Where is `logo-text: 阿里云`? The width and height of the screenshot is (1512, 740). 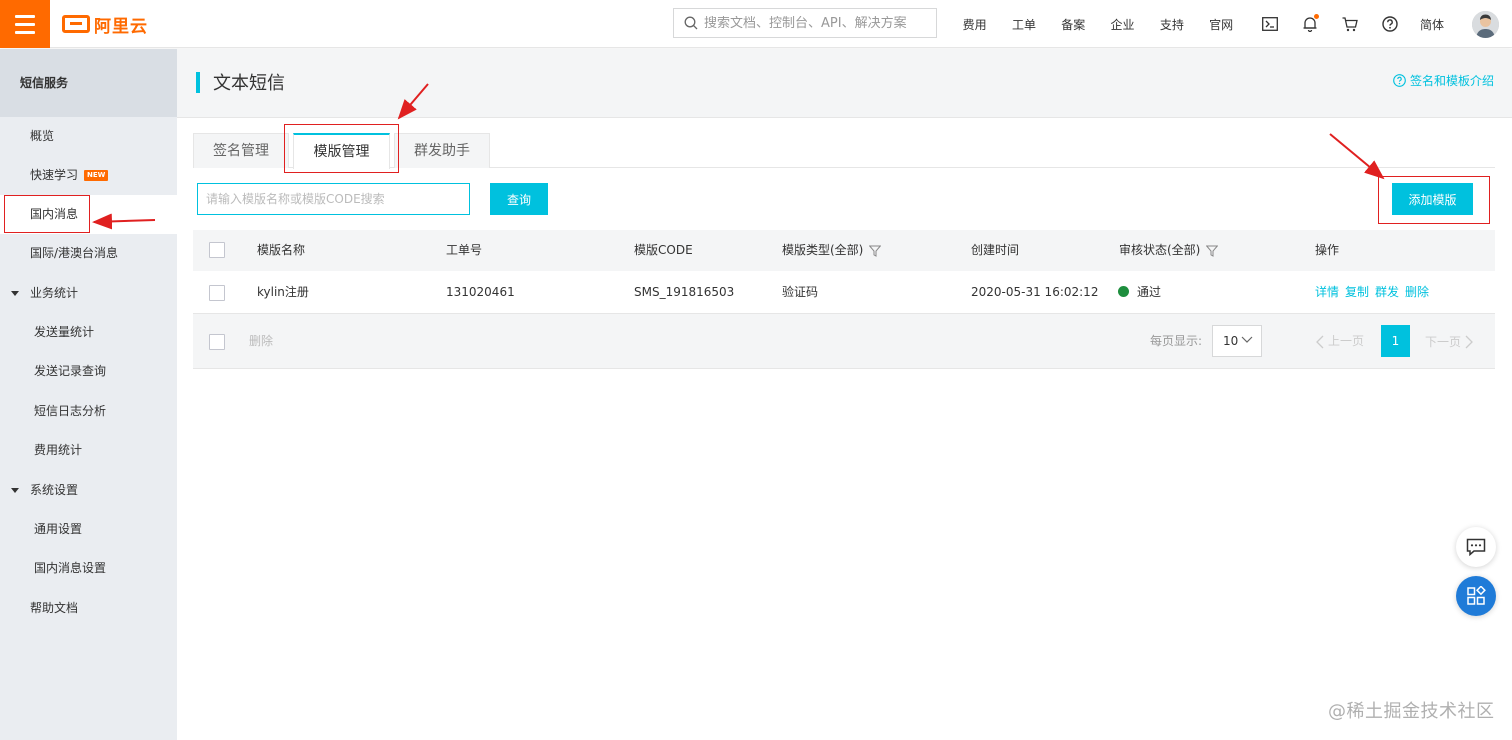 logo-text: 阿里云 is located at coordinates (121, 26).